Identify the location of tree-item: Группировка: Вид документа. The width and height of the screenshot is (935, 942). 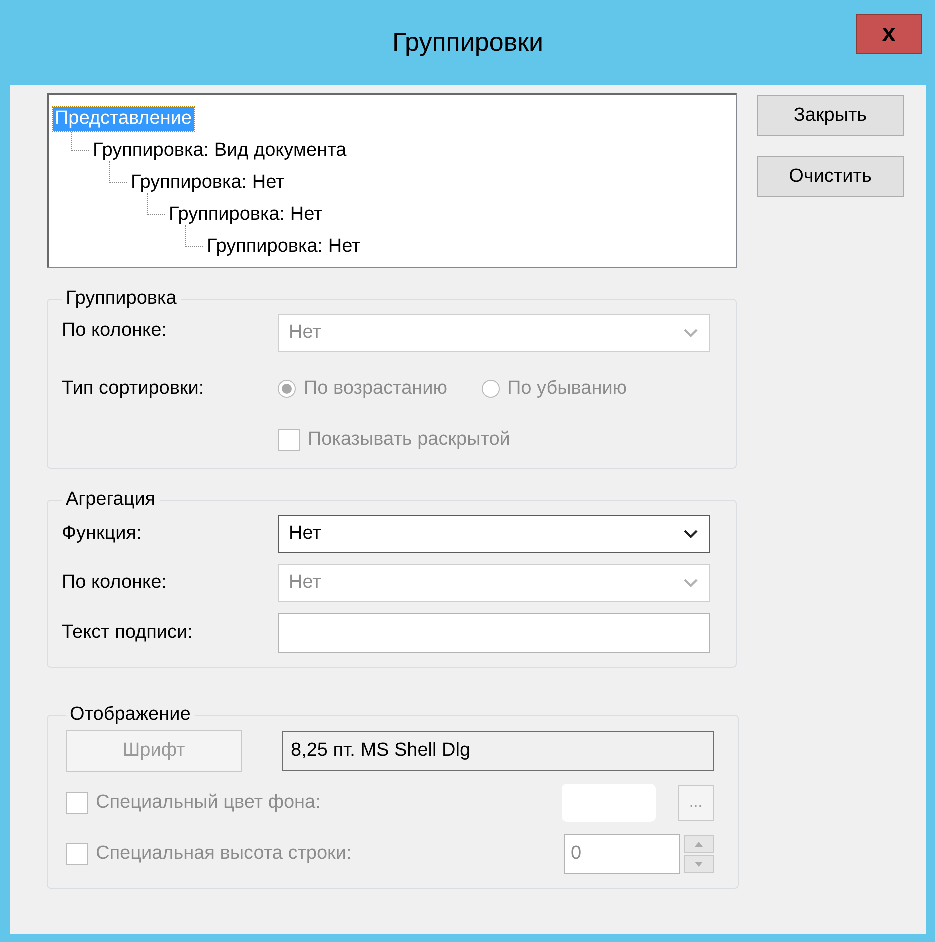
(220, 151).